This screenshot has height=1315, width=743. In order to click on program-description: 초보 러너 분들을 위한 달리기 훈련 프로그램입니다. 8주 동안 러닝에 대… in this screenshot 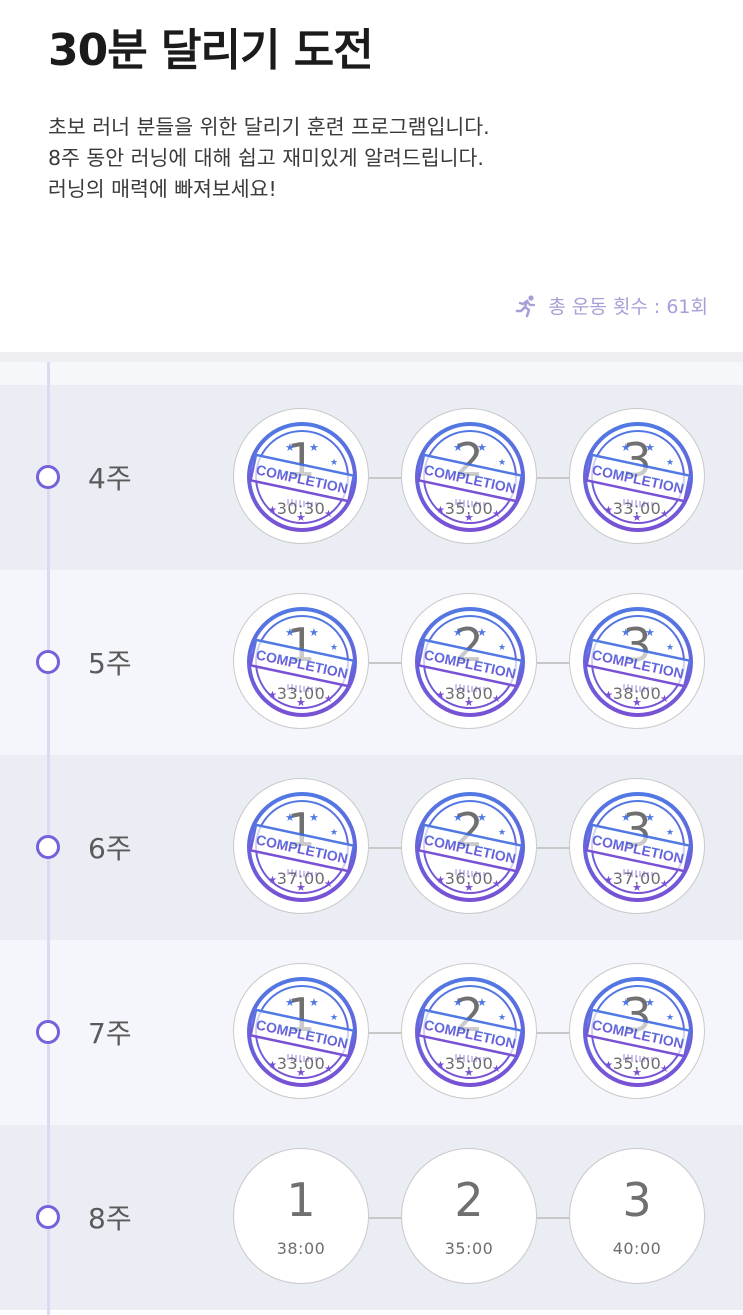, I will do `click(269, 158)`.